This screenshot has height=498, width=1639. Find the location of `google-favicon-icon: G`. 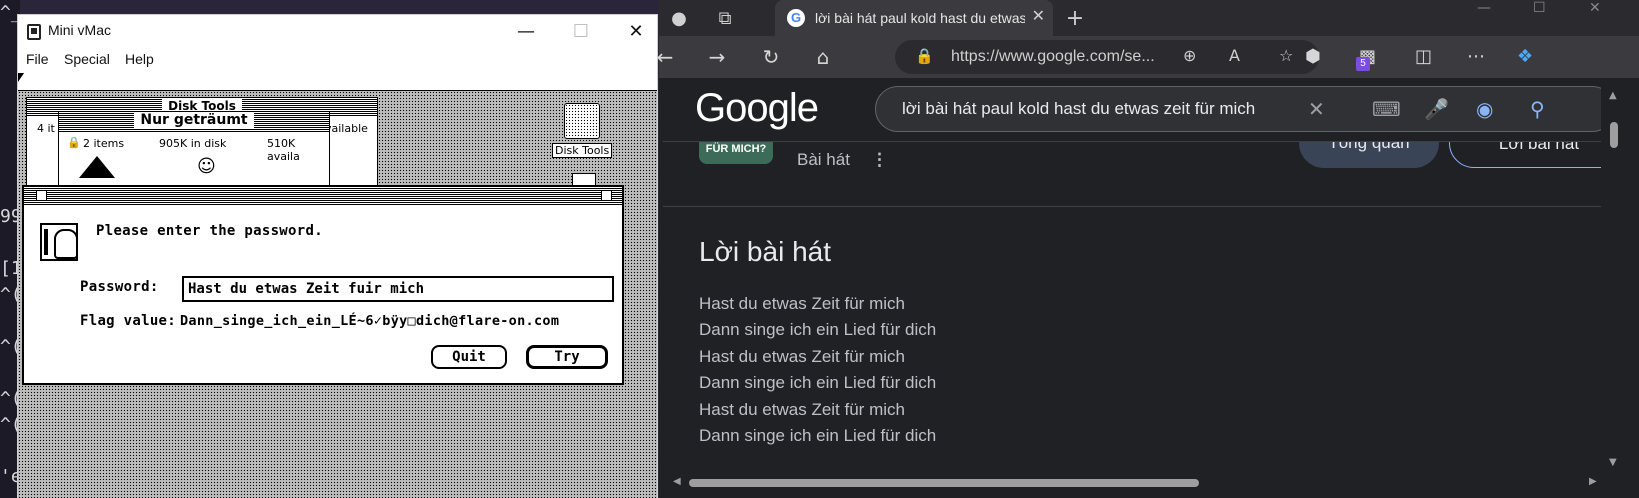

google-favicon-icon: G is located at coordinates (796, 18).